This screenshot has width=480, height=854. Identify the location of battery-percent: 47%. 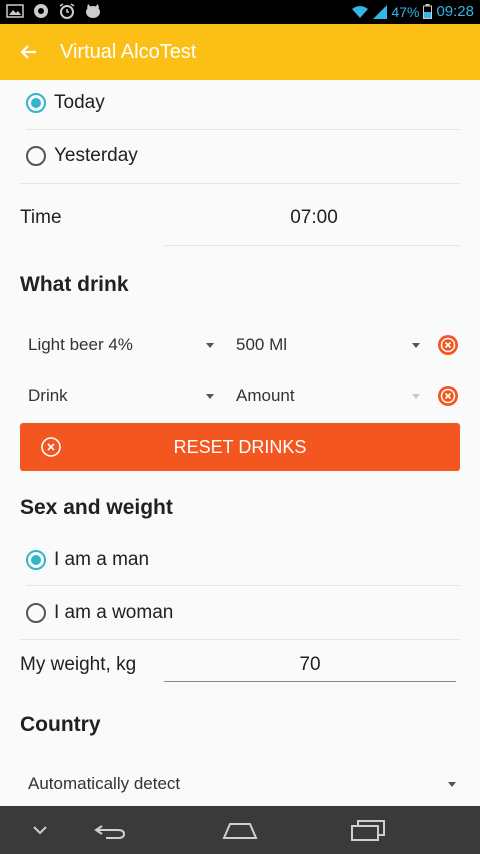
(405, 11).